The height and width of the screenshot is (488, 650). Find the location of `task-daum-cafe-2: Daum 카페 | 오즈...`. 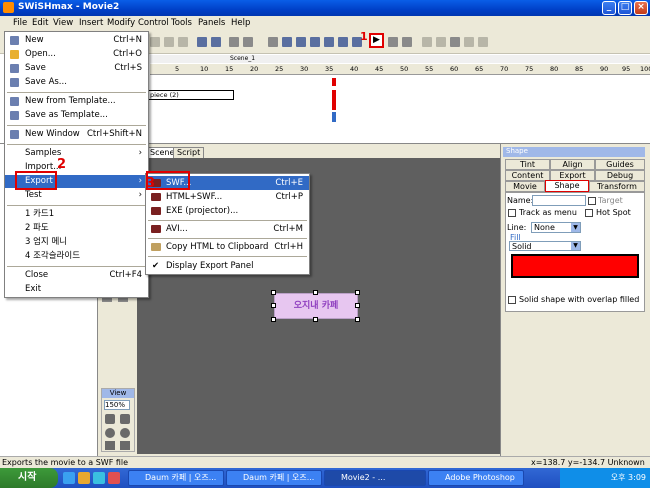

task-daum-cafe-2: Daum 카페 | 오즈... is located at coordinates (274, 478).